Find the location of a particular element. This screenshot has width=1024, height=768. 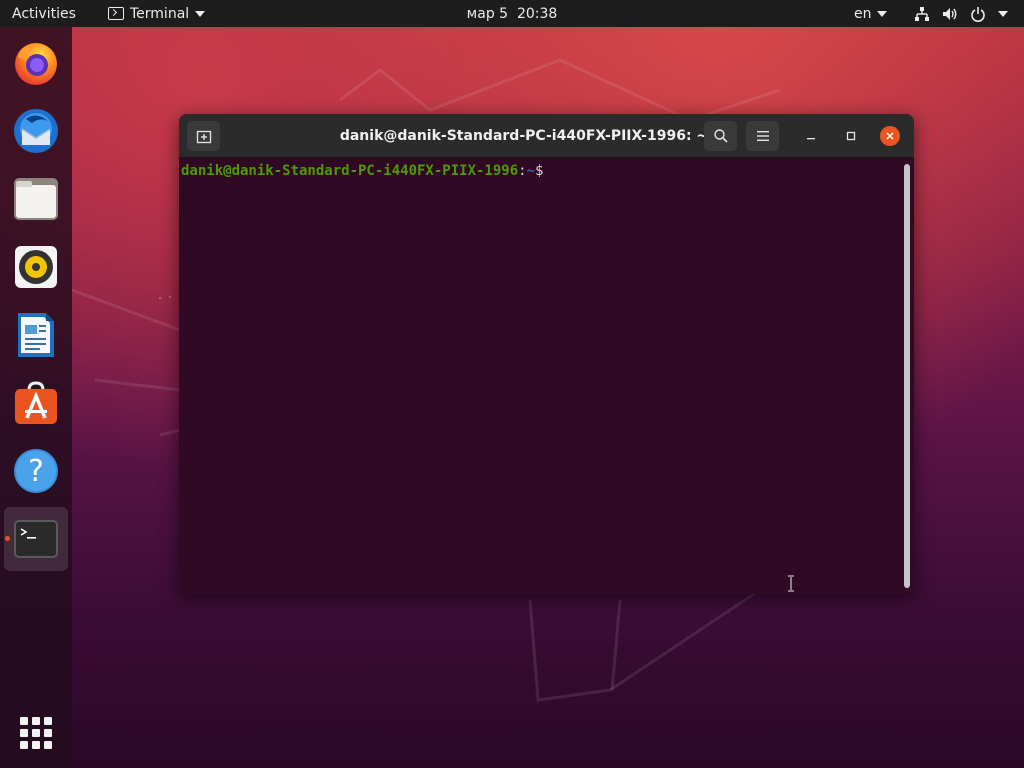

minimize-button is located at coordinates (811, 136).